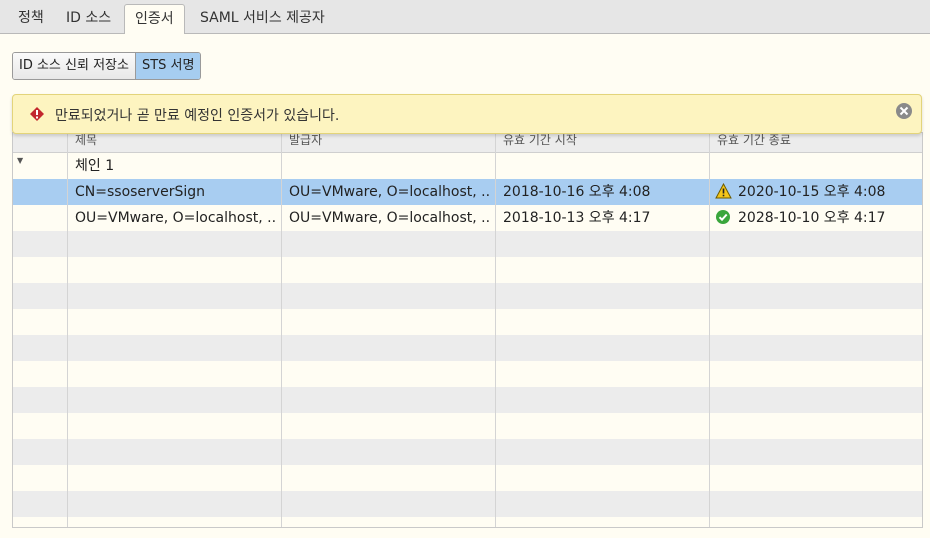  Describe the element at coordinates (37, 114) in the screenshot. I see `error-icon` at that location.